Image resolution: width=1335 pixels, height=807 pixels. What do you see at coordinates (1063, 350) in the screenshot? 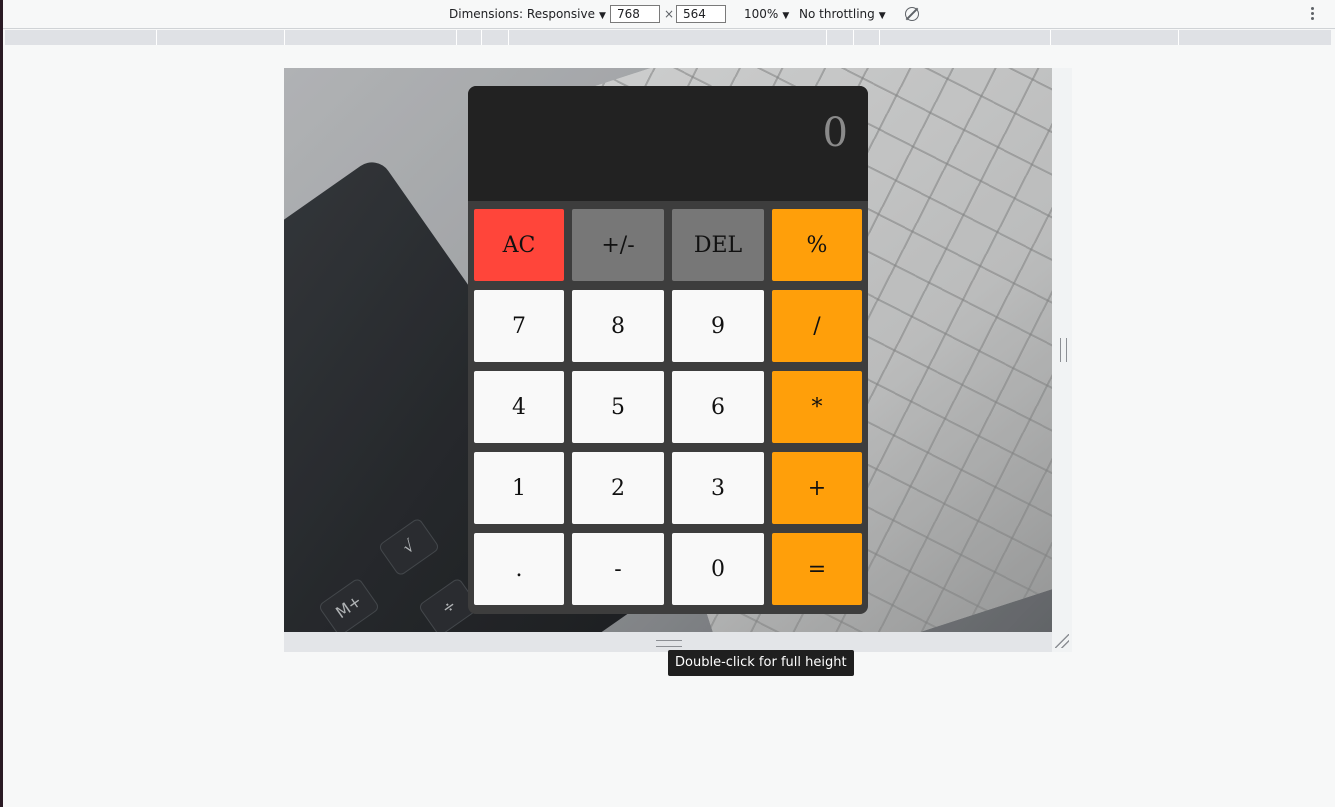
I see `right-resize-handle-icon` at bounding box center [1063, 350].